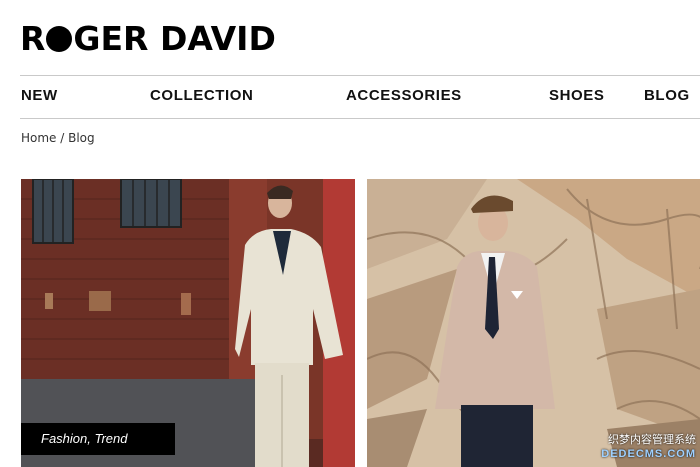 This screenshot has height=467, width=700. I want to click on watermark-line2: DEDECMS.COM, so click(648, 454).